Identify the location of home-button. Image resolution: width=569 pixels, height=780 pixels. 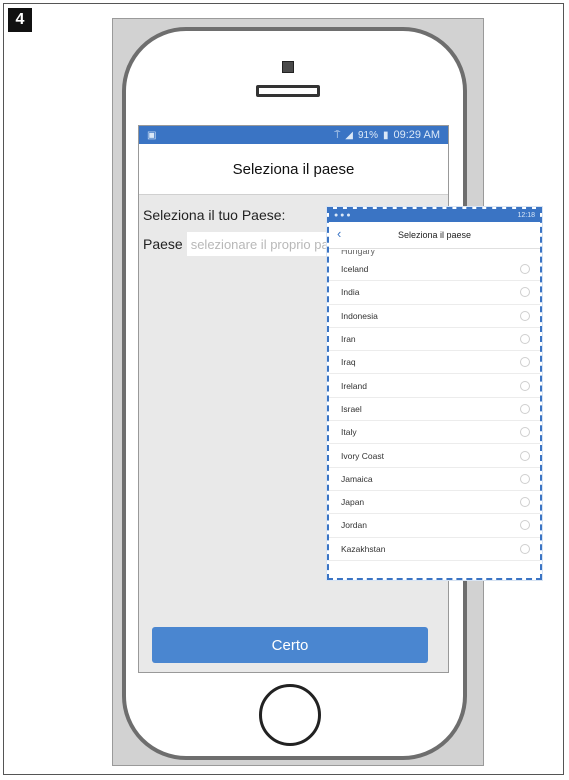
(290, 715).